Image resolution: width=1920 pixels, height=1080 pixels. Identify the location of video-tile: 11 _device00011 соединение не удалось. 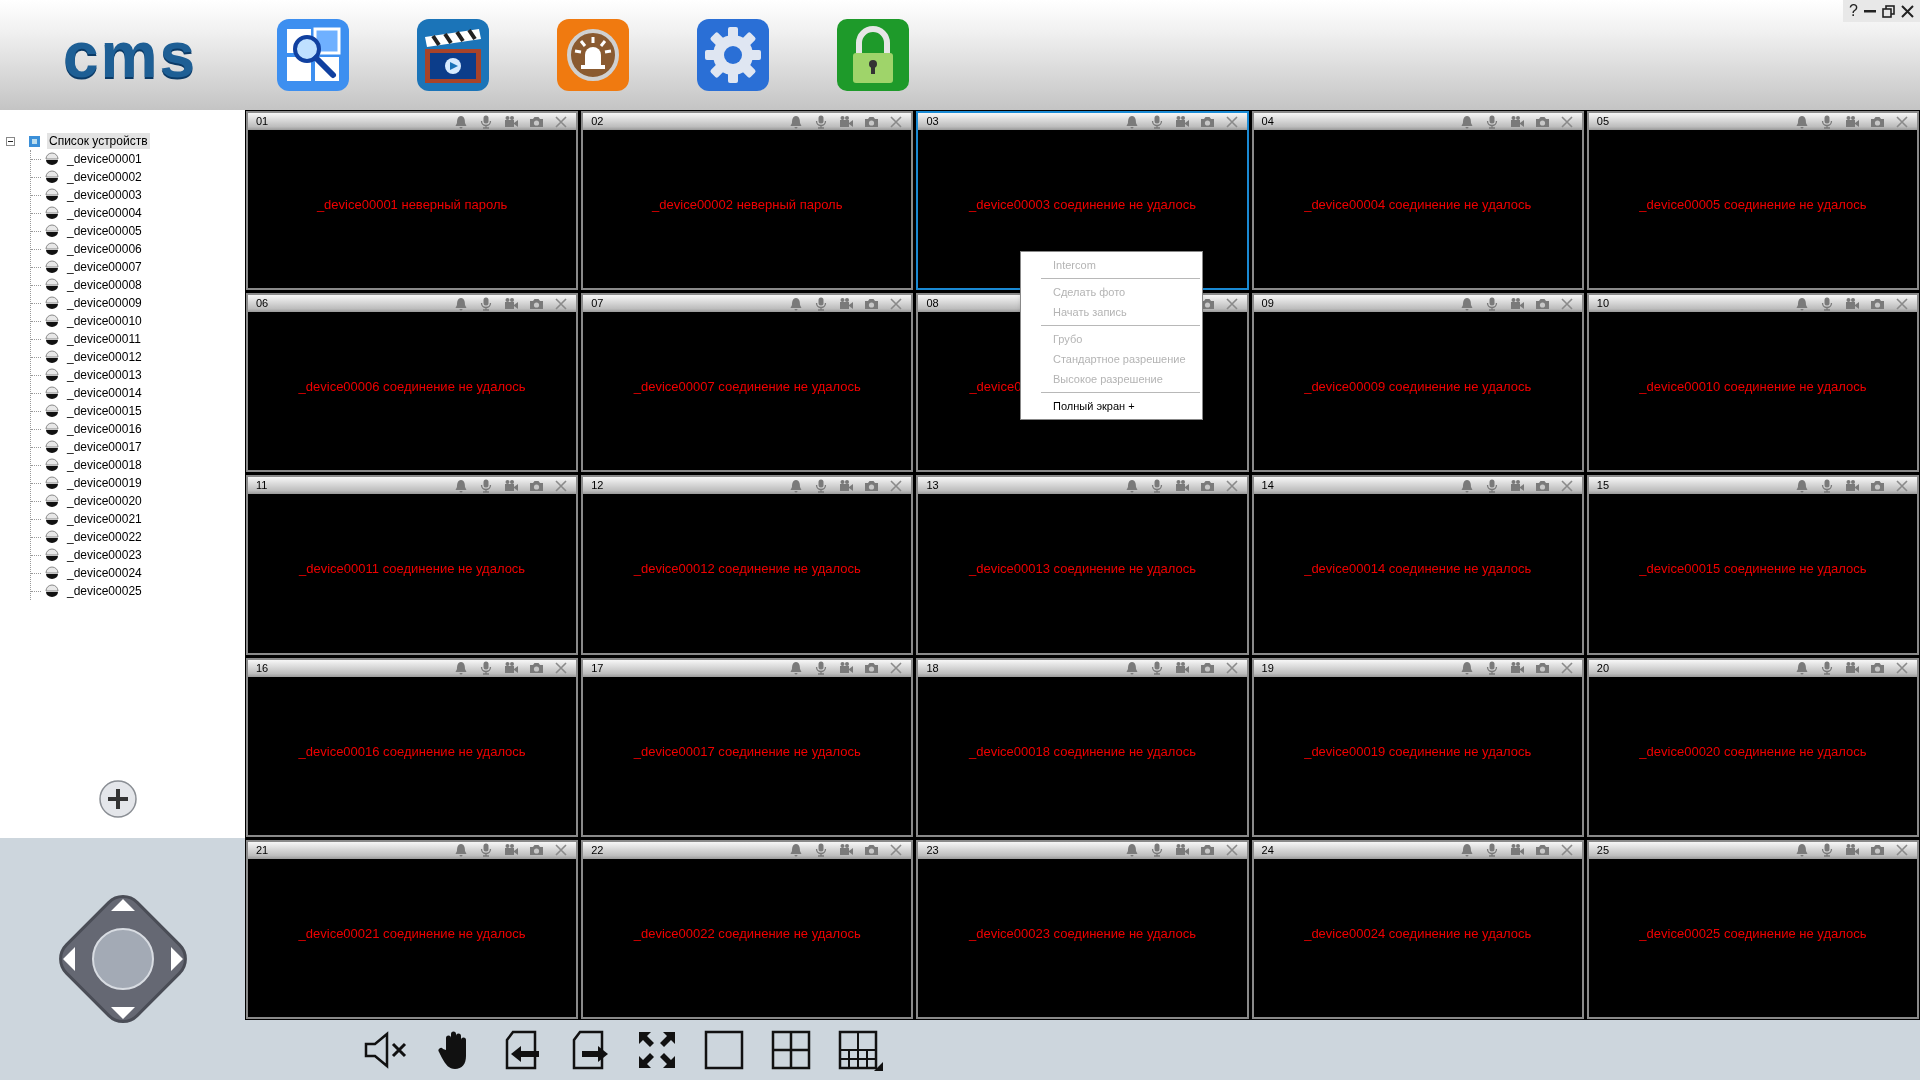
(412, 565).